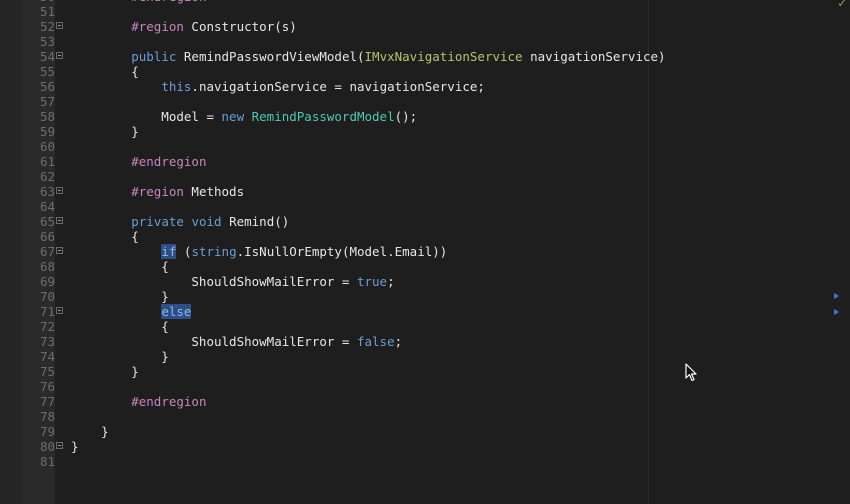 This screenshot has height=504, width=850. I want to click on code-text: else, so click(131, 311).